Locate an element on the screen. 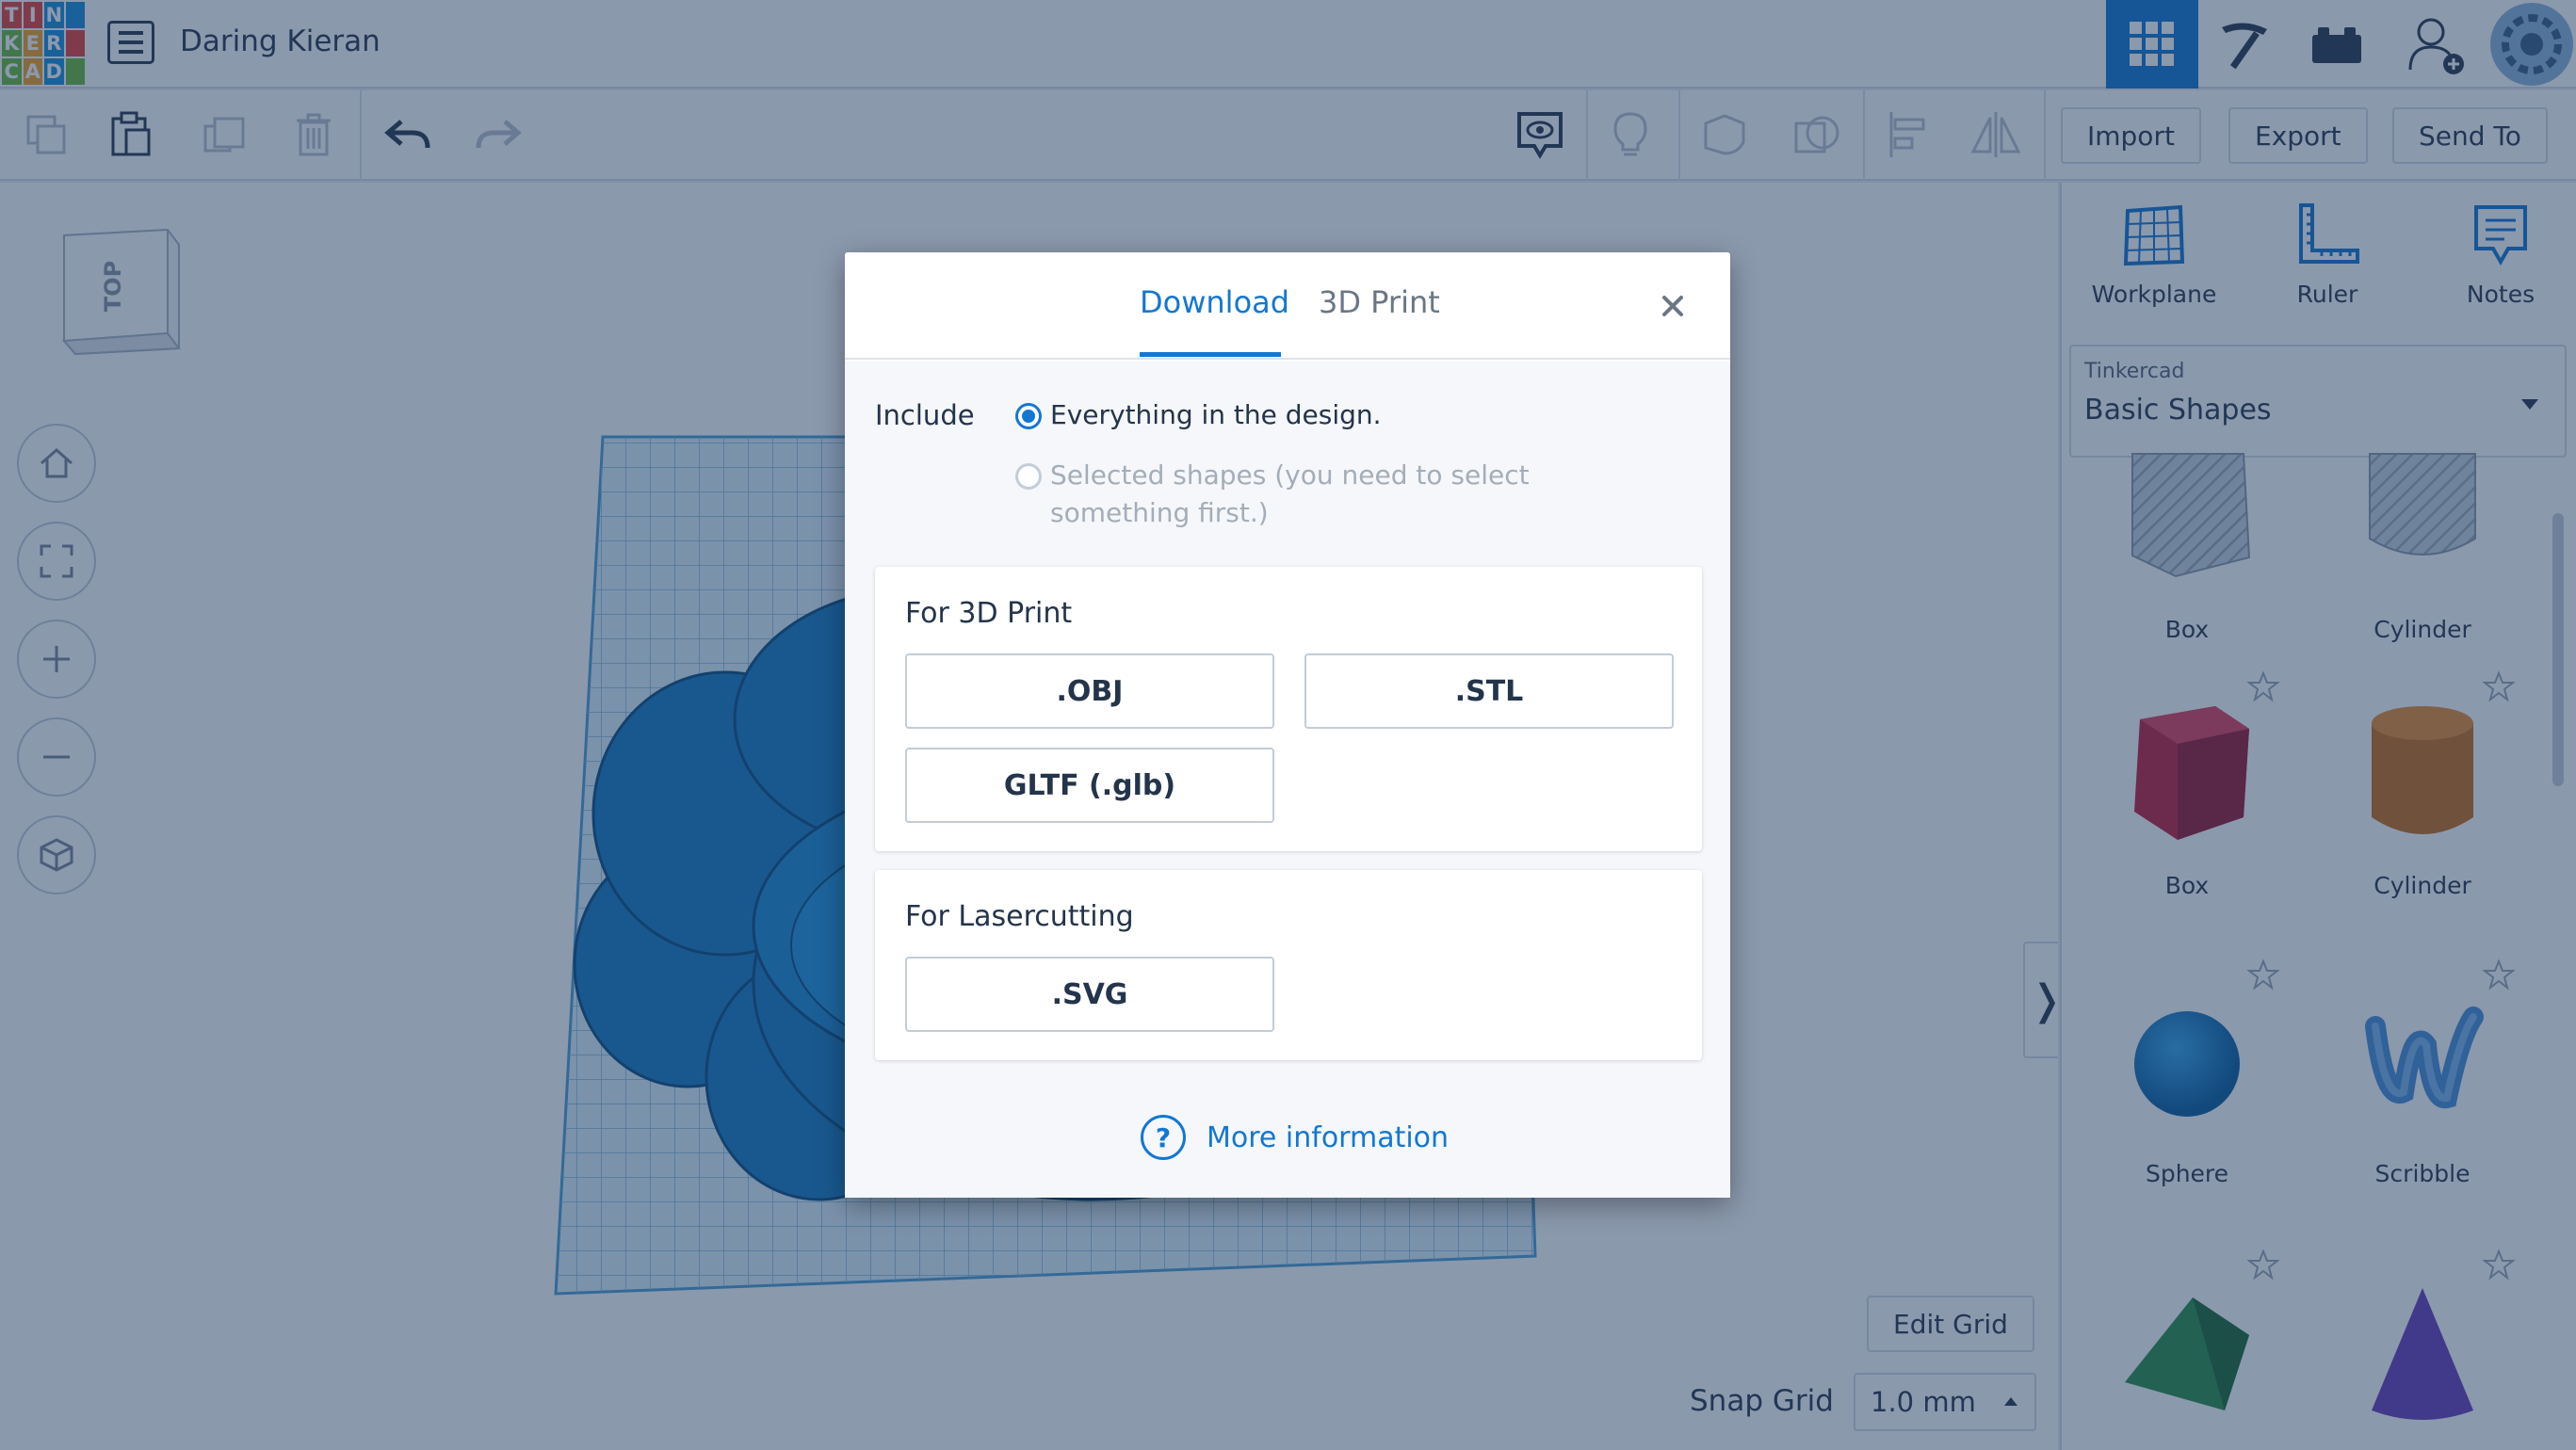 The image size is (2576, 1450). dialog-header: Download 3D Print is located at coordinates (1287, 306).